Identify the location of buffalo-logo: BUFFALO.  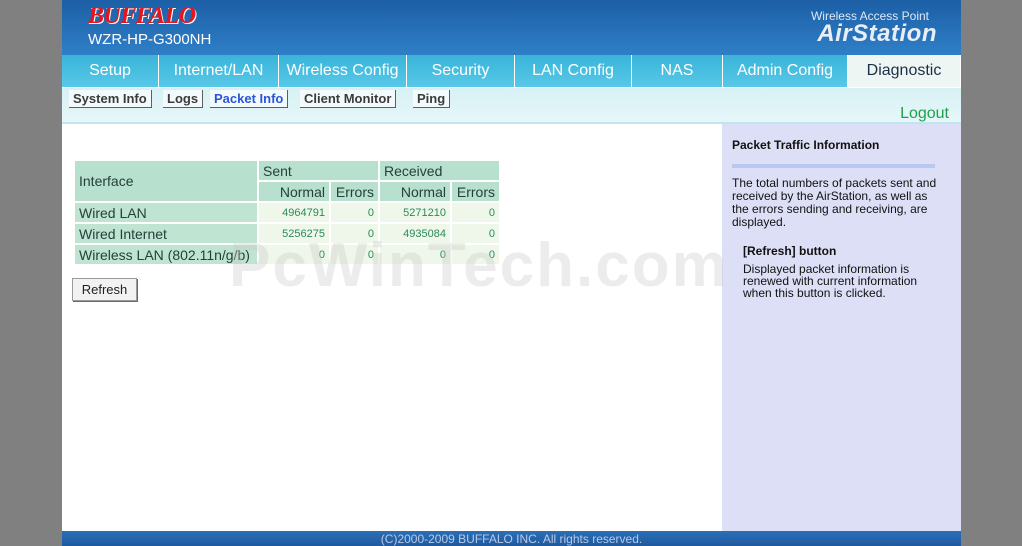
(142, 16).